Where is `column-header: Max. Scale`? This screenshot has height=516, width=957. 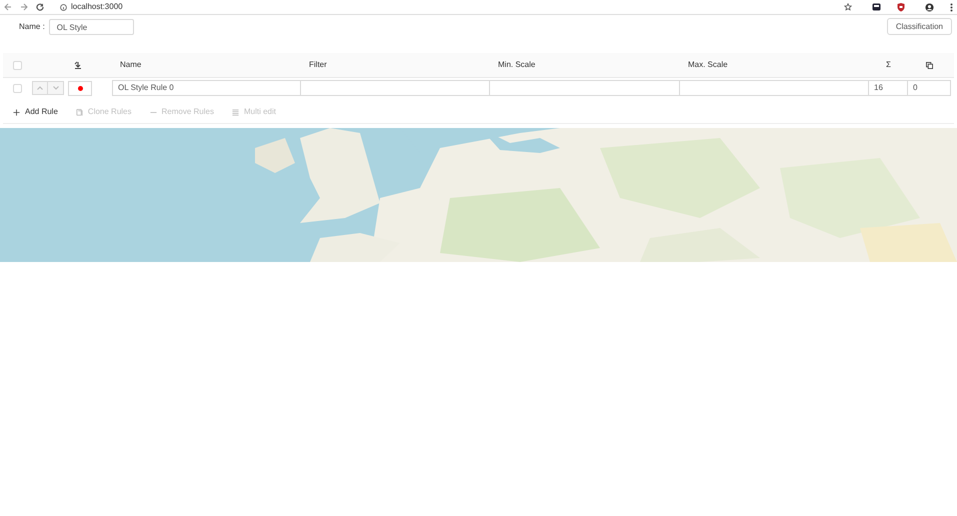 column-header: Max. Scale is located at coordinates (708, 64).